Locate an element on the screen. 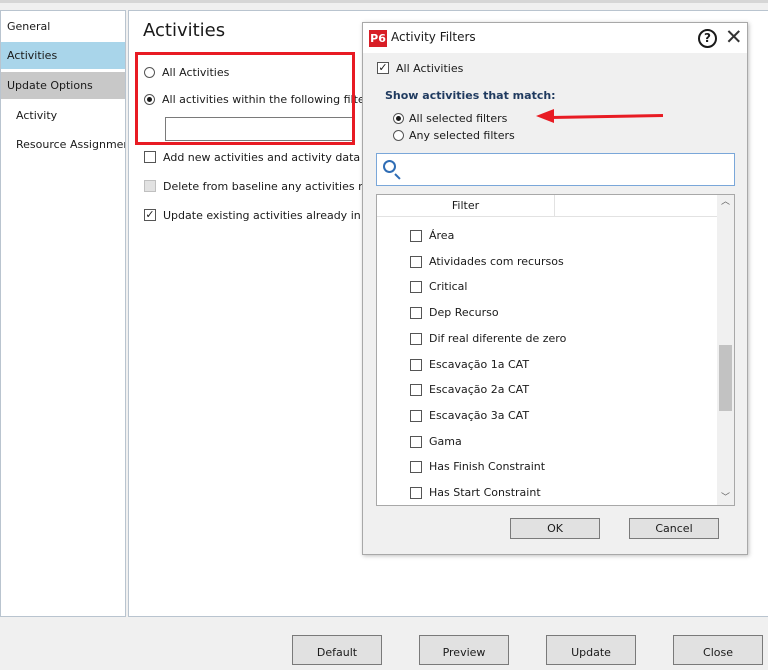  filter-label: Escavação 3a CAT is located at coordinates (479, 415).